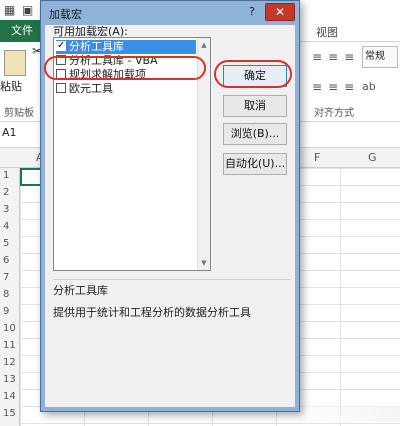 Image resolution: width=400 pixels, height=426 pixels. Describe the element at coordinates (327, 32) in the screenshot. I see `tab-view: 视图` at that location.